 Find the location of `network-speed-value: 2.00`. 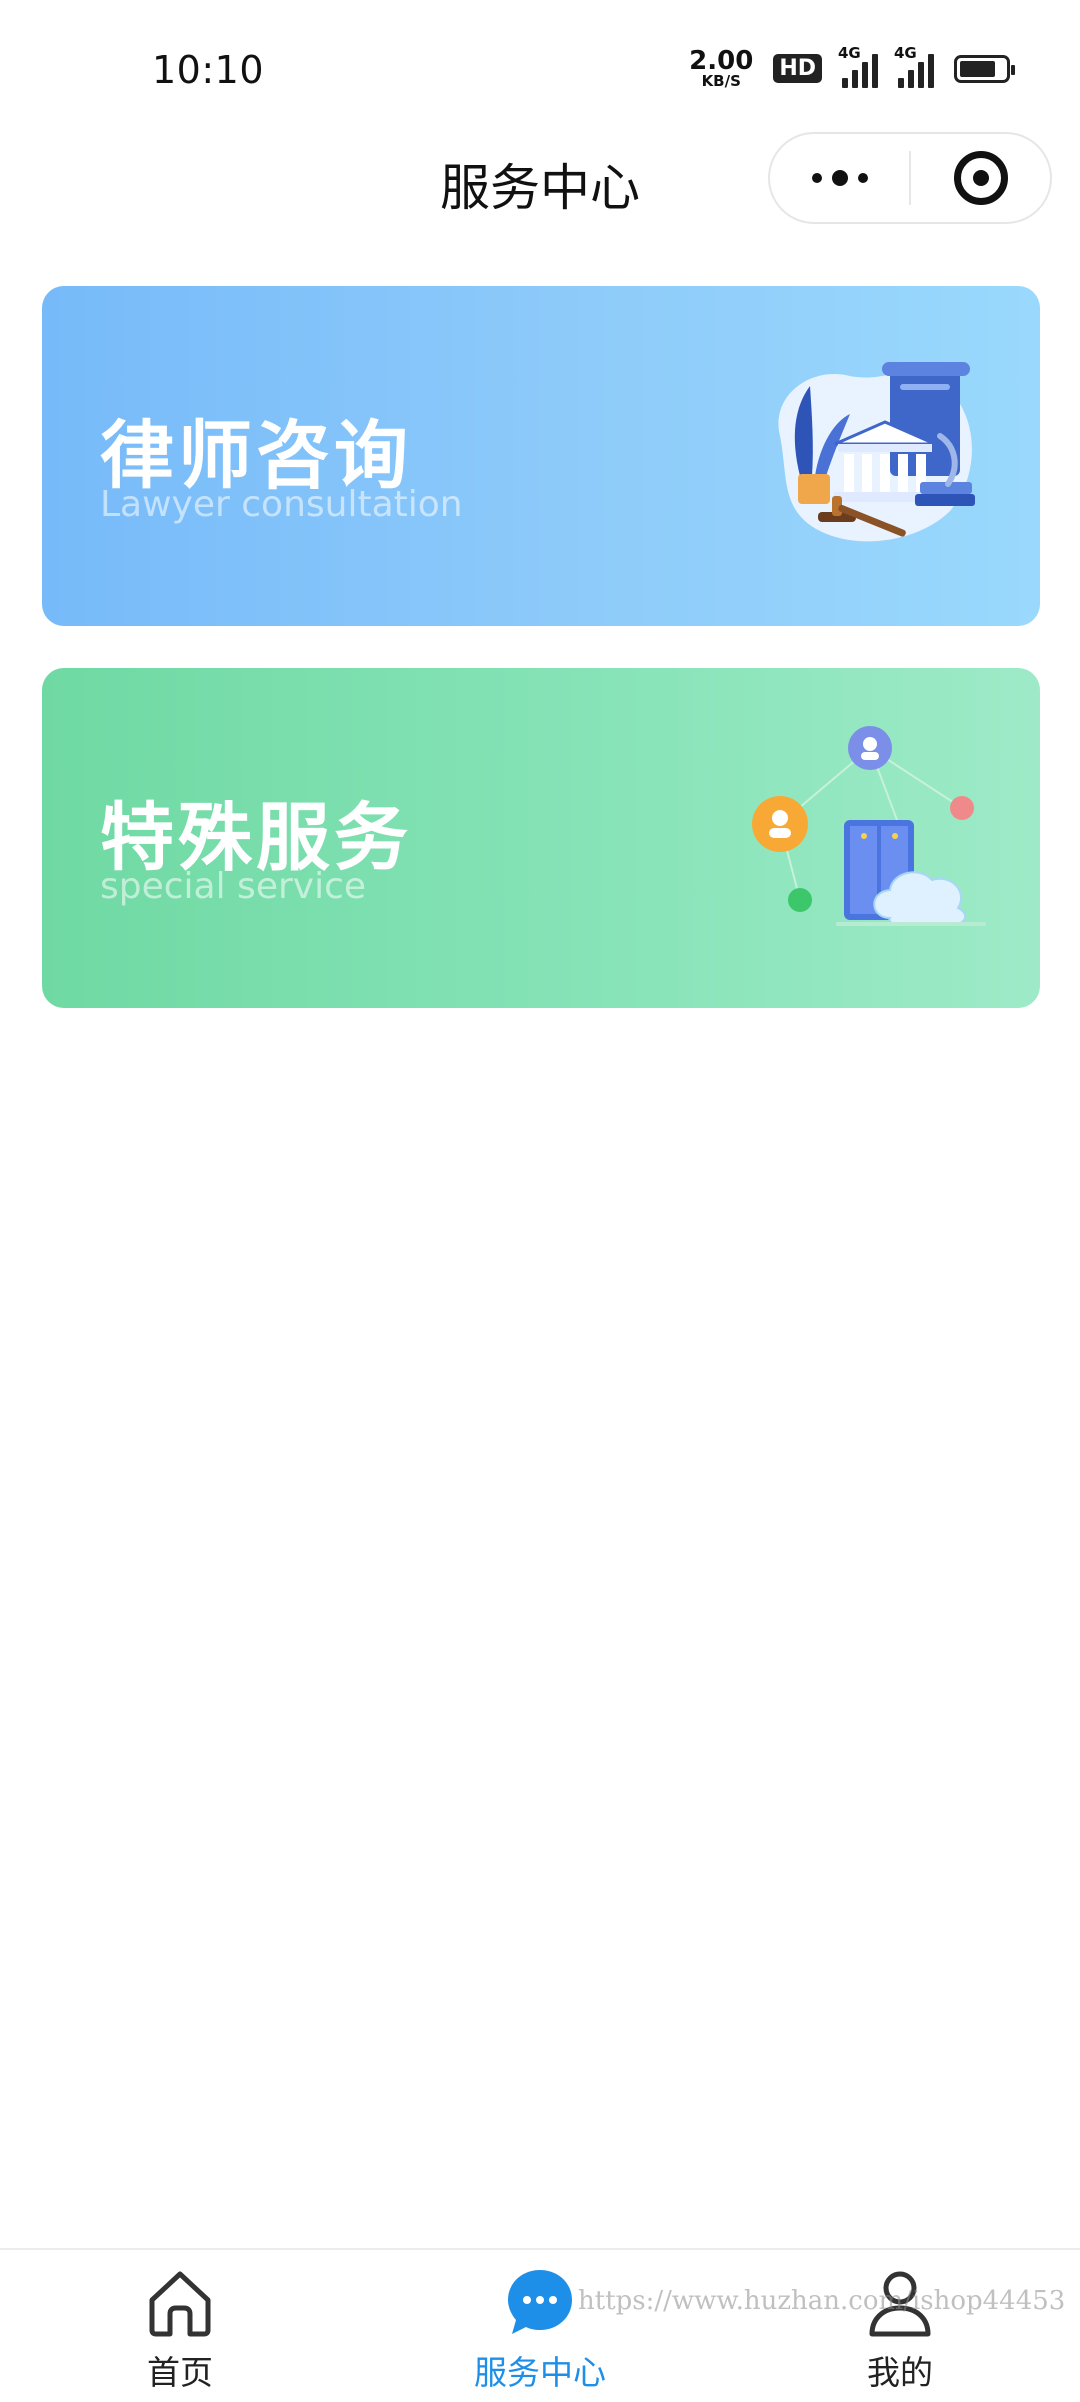

network-speed-value: 2.00 is located at coordinates (721, 61).